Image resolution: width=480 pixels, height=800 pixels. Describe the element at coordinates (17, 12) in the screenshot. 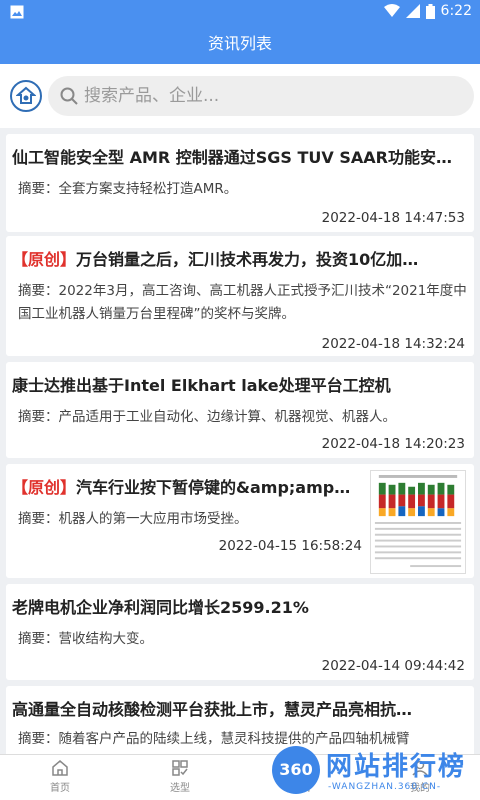

I see `image-notification-icon` at that location.